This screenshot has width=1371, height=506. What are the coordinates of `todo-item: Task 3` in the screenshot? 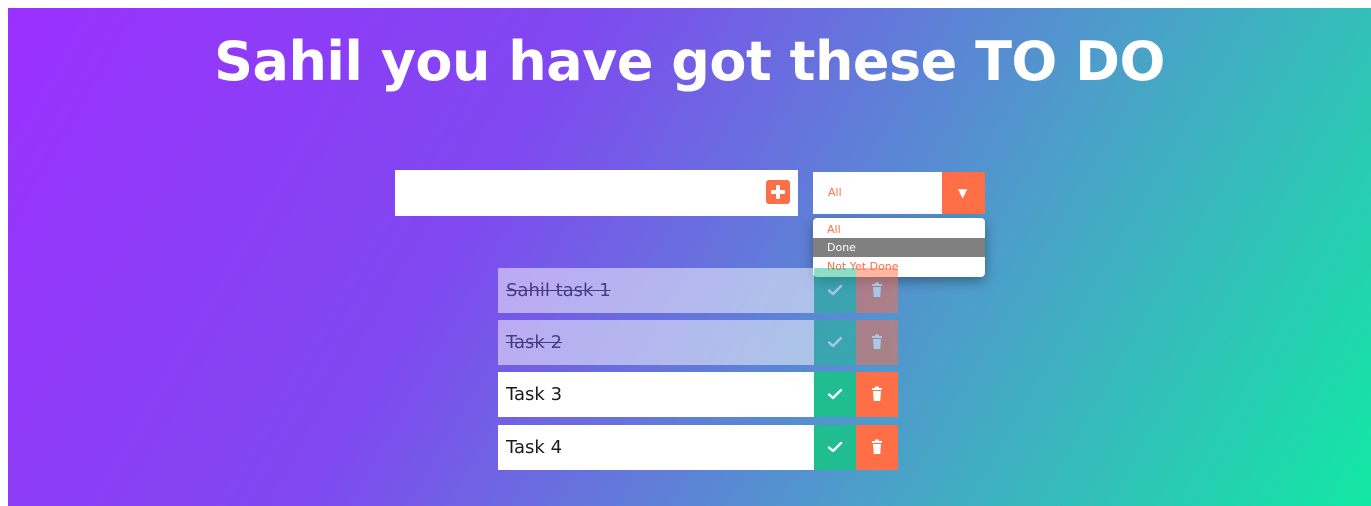 It's located at (698, 394).